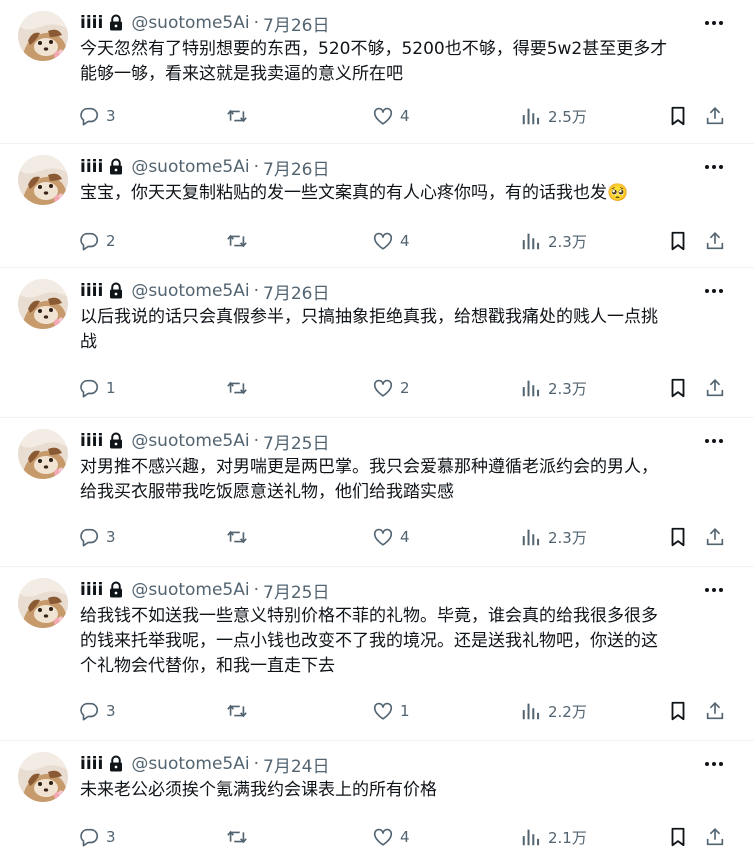 Image resolution: width=754 pixels, height=857 pixels. What do you see at coordinates (553, 116) in the screenshot?
I see `views-button: 2.5万` at bounding box center [553, 116].